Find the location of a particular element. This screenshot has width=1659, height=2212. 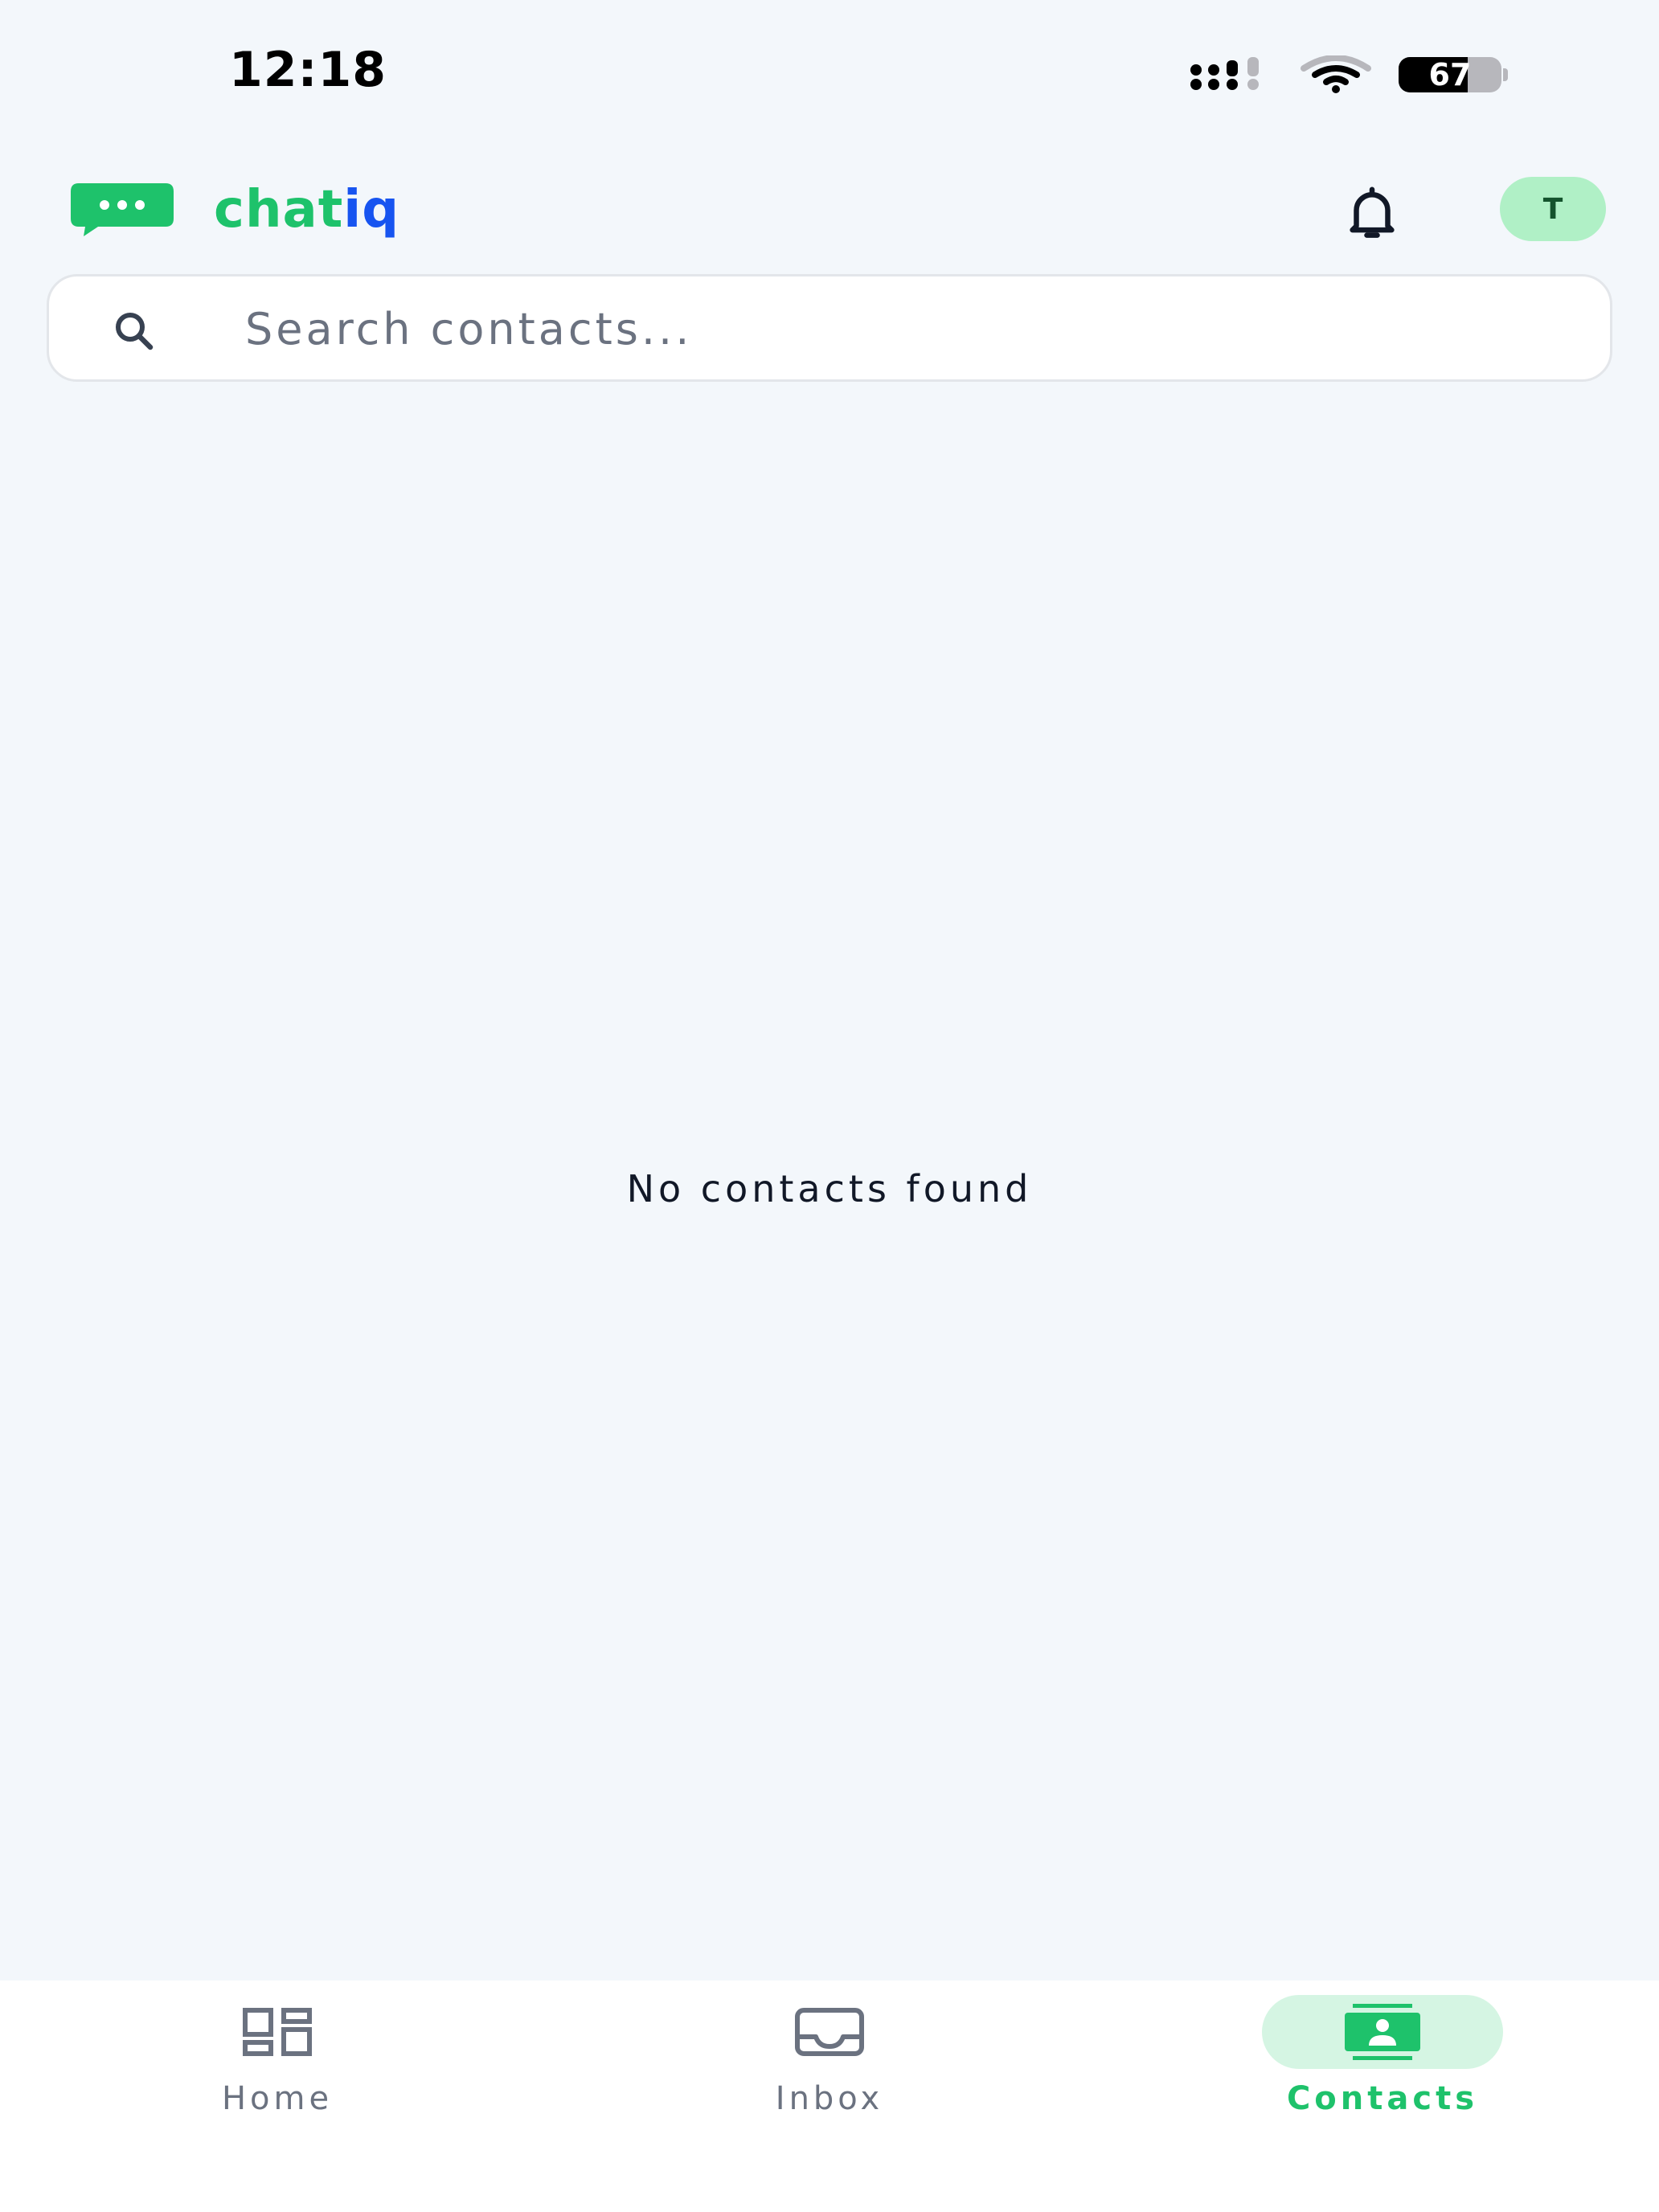

contact-card-icon is located at coordinates (1382, 2032).